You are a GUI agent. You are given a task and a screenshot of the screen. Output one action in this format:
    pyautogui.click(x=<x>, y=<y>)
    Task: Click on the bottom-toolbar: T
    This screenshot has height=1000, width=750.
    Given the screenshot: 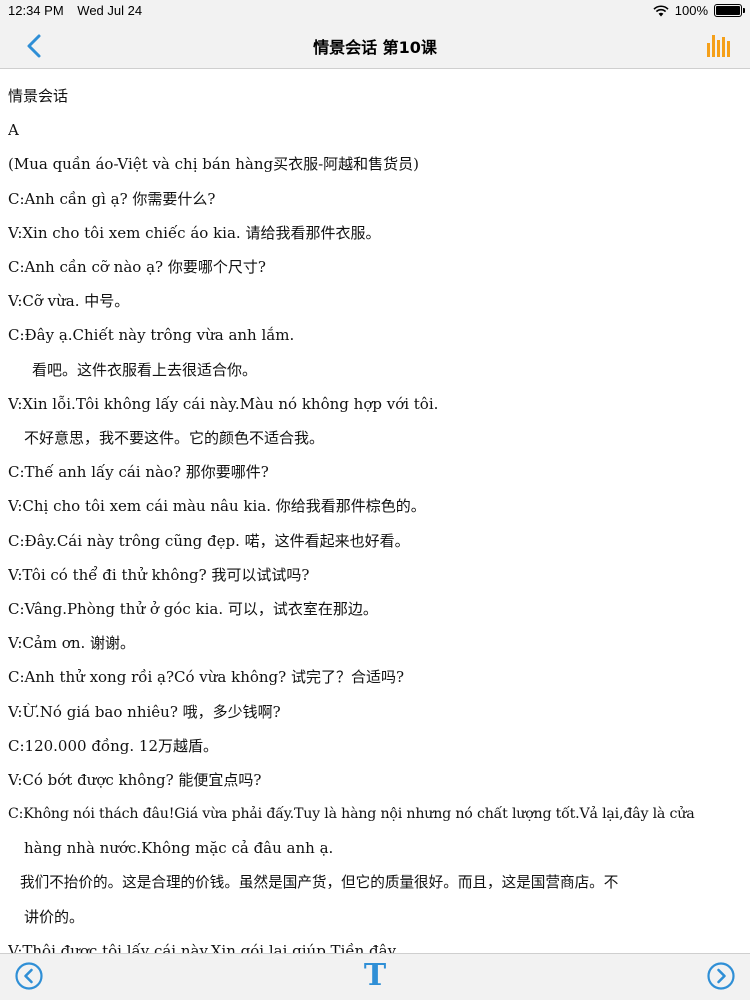 What is the action you would take?
    pyautogui.click(x=375, y=976)
    